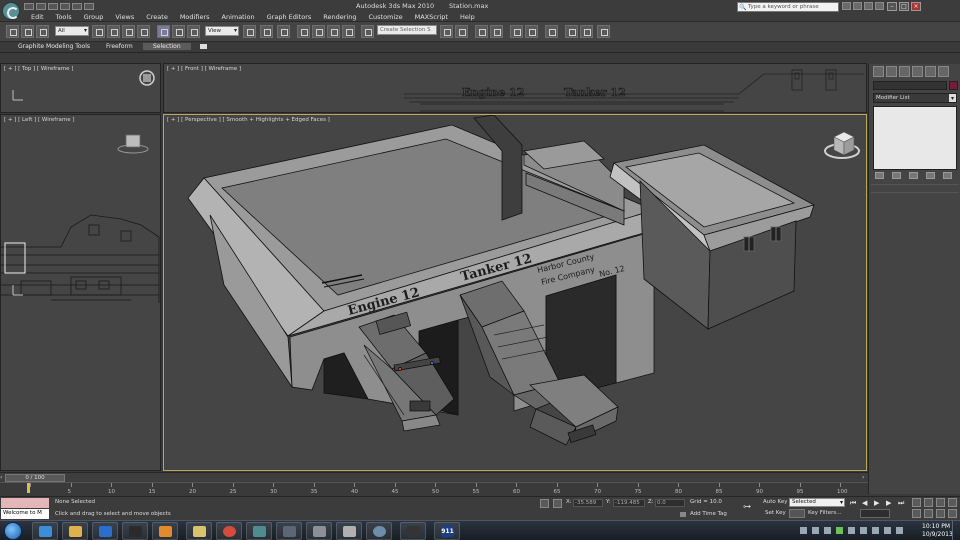 This screenshot has height=540, width=960. I want to click on taskbar-app-gear, so click(349, 531).